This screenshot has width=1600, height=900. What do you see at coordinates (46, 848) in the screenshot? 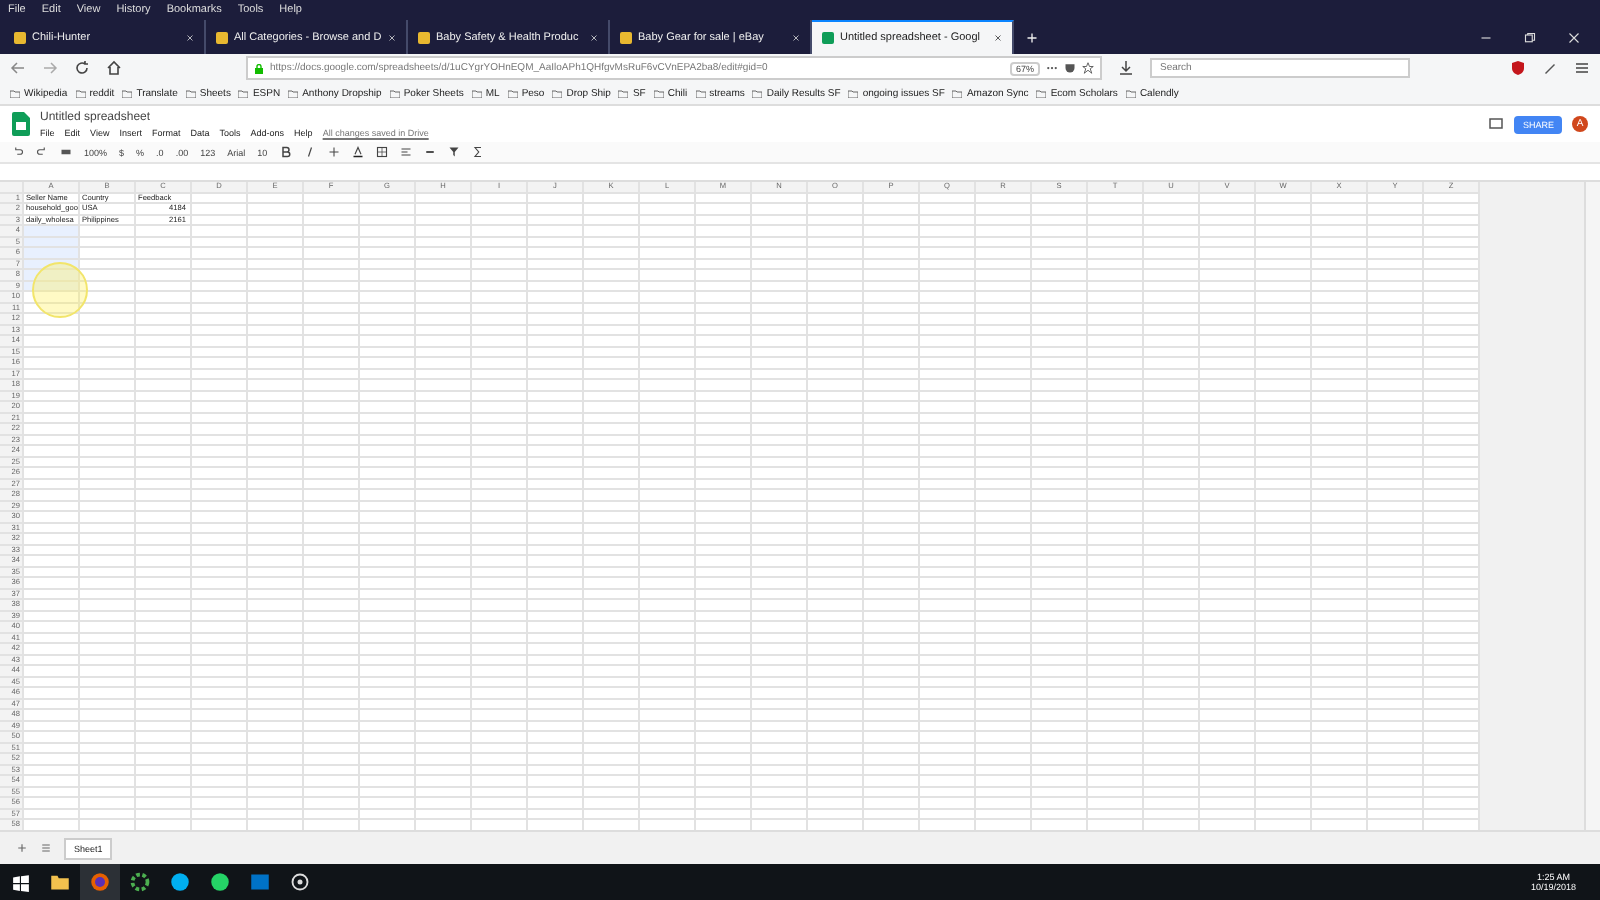
I see `all-sheets-icon` at bounding box center [46, 848].